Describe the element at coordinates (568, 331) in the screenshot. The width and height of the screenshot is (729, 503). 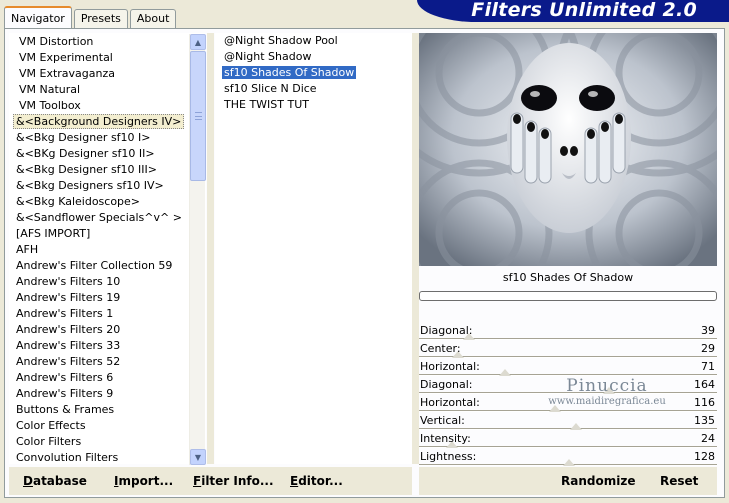
I see `parameter-slider: Diagonal: 39` at that location.